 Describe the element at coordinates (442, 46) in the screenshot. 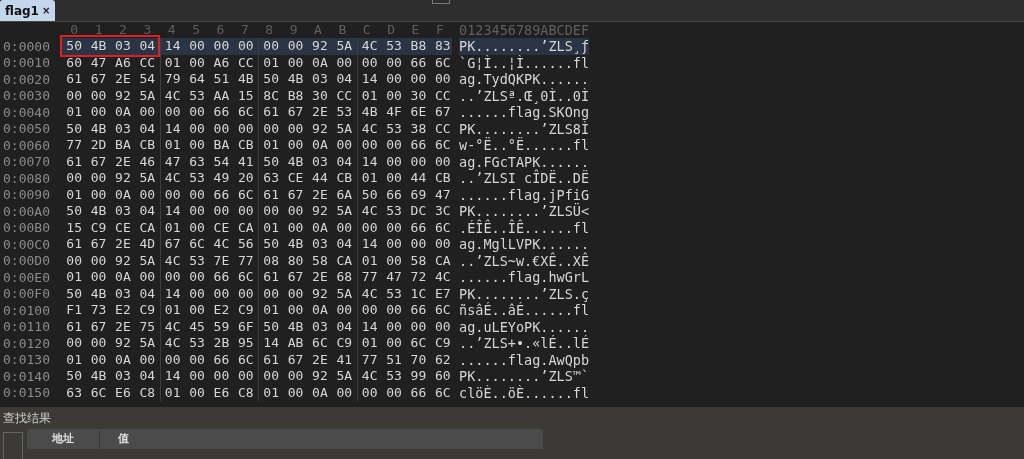

I see `hex-byte: 83` at that location.